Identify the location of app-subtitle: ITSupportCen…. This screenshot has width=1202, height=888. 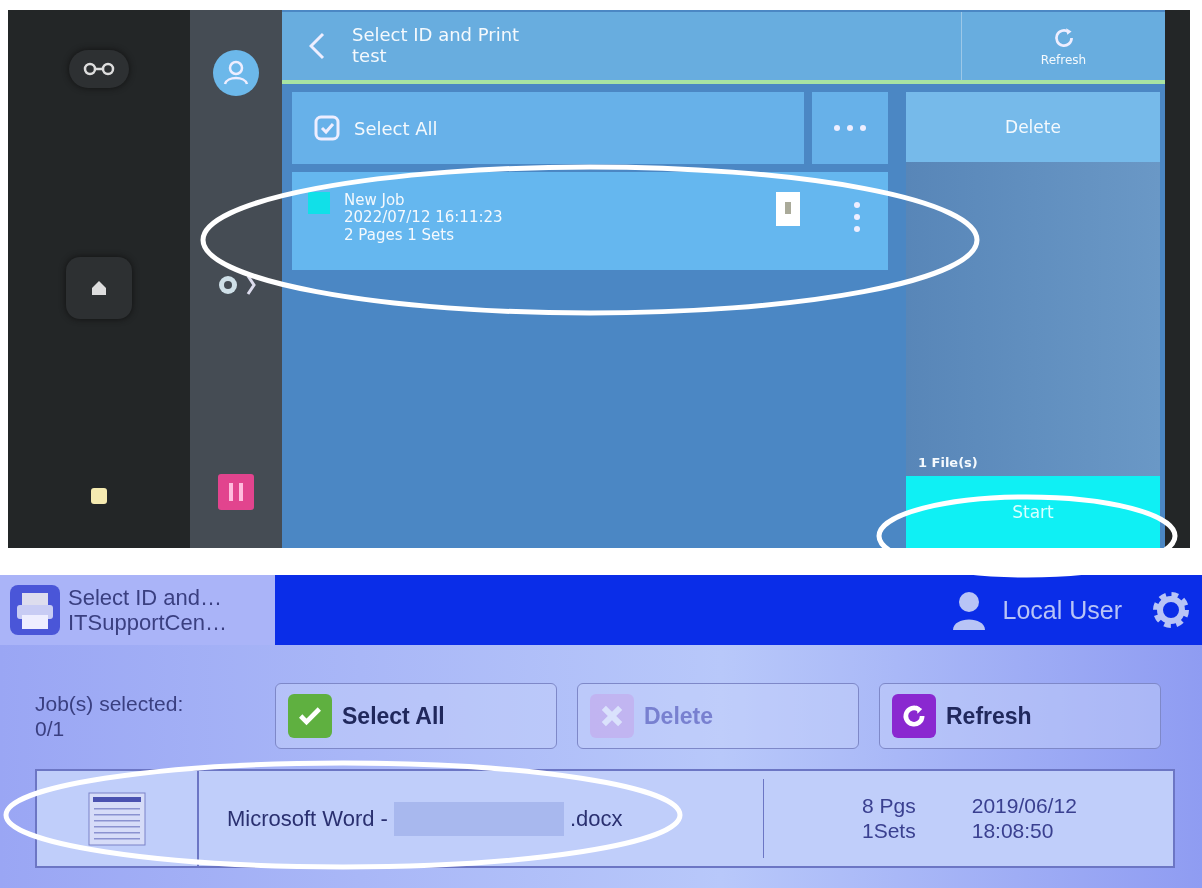
(147, 623).